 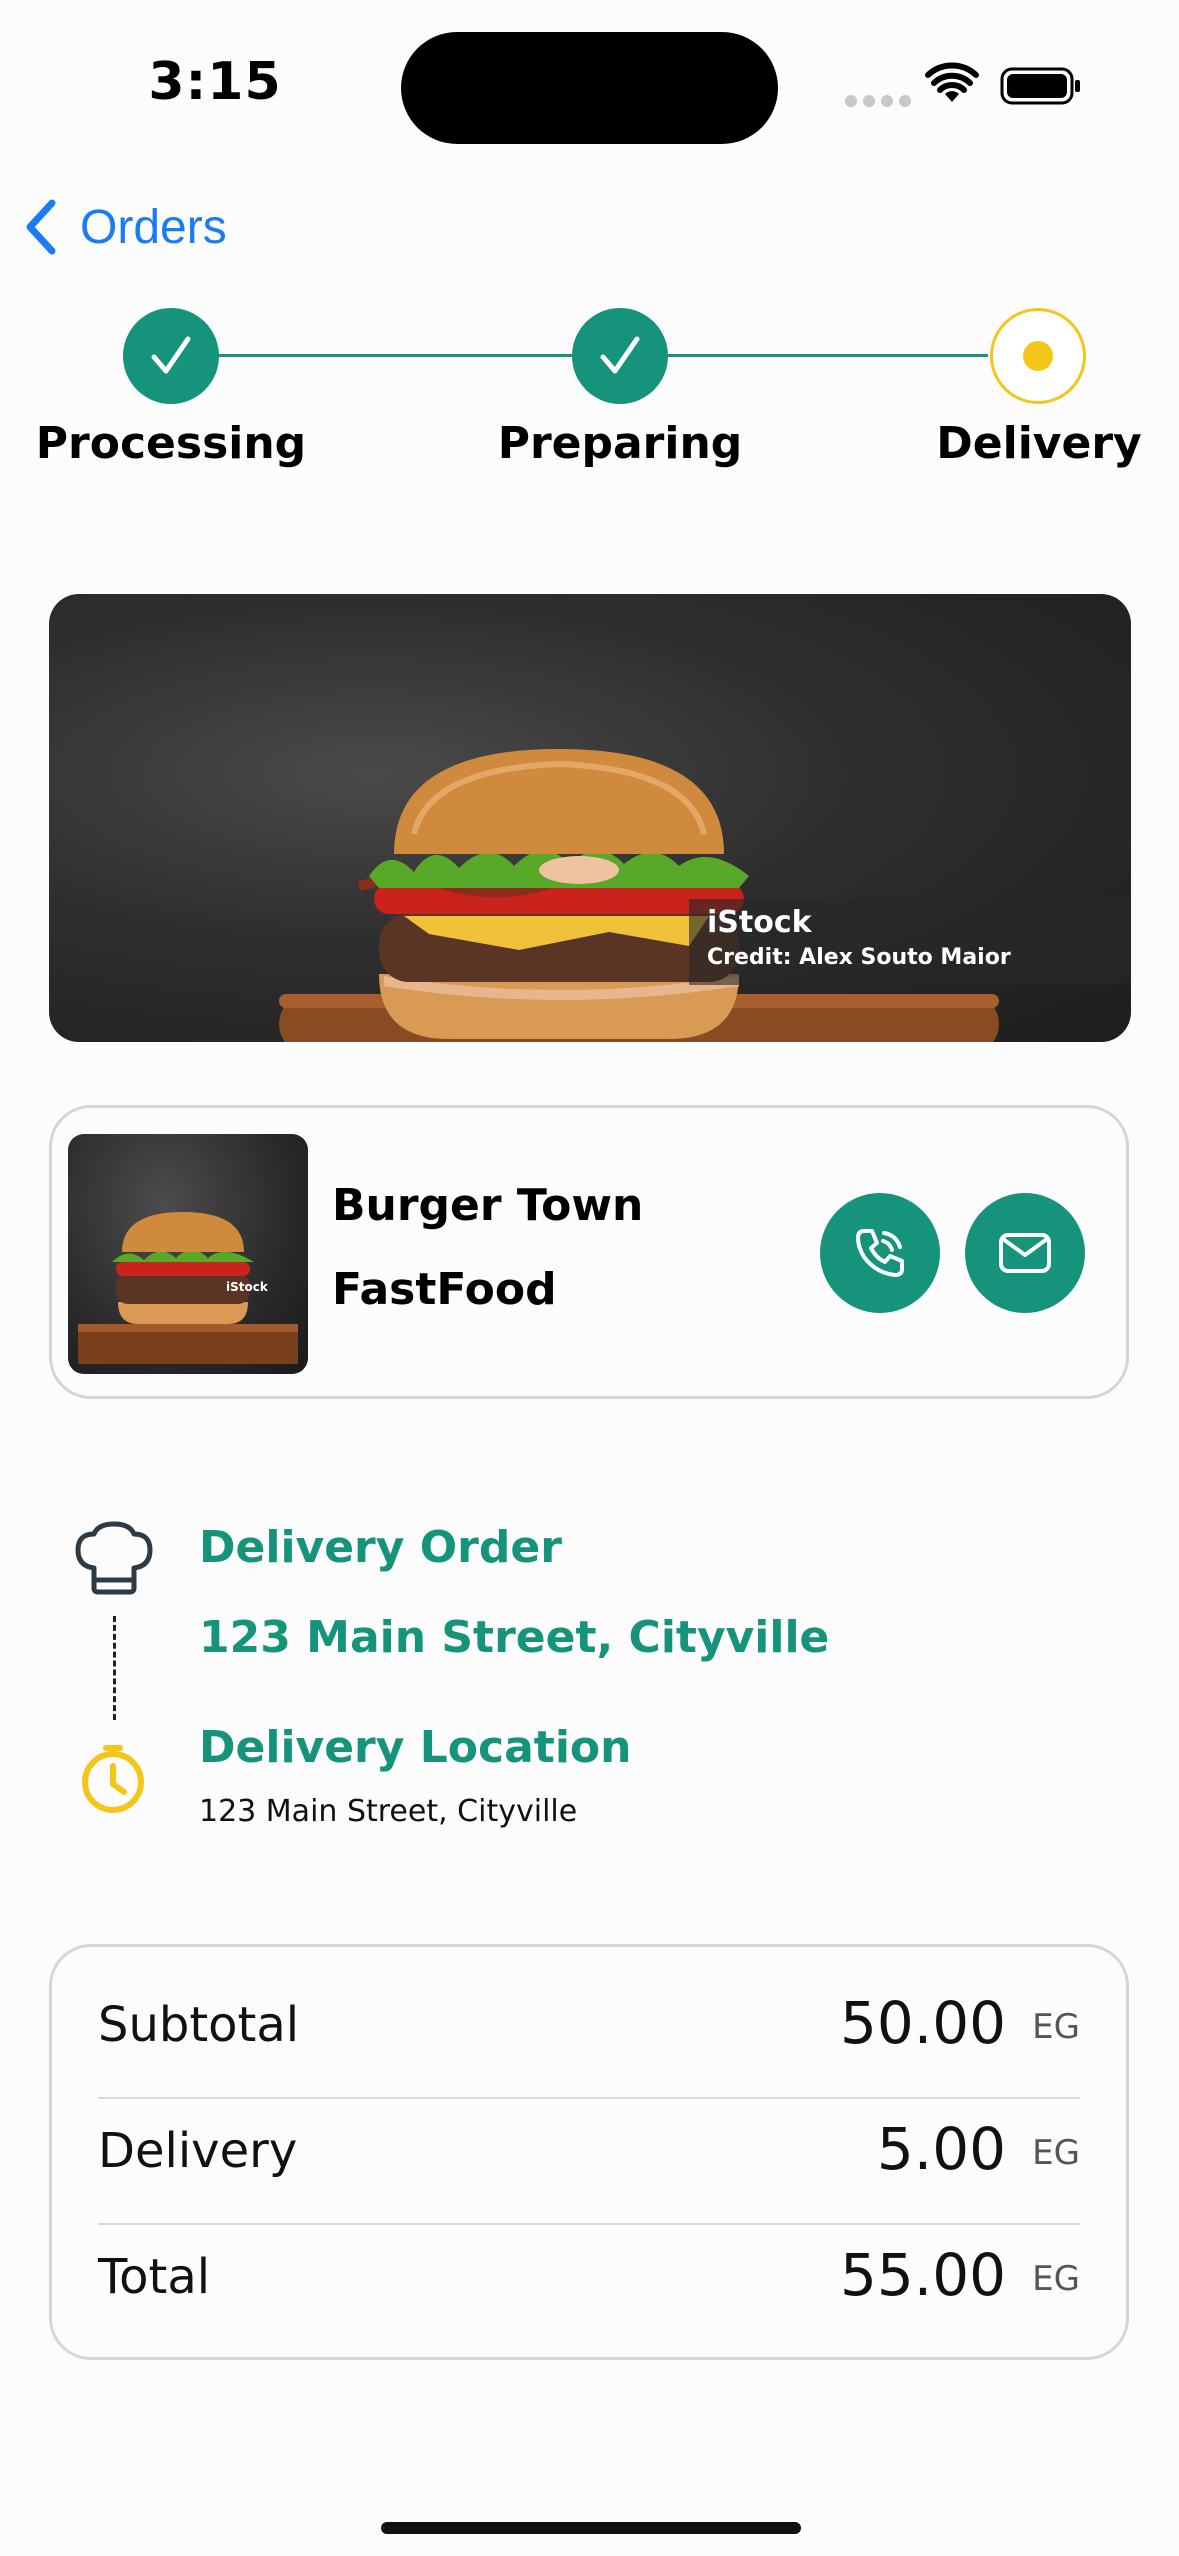 I want to click on restaurant-category: FastFood, so click(x=444, y=1289).